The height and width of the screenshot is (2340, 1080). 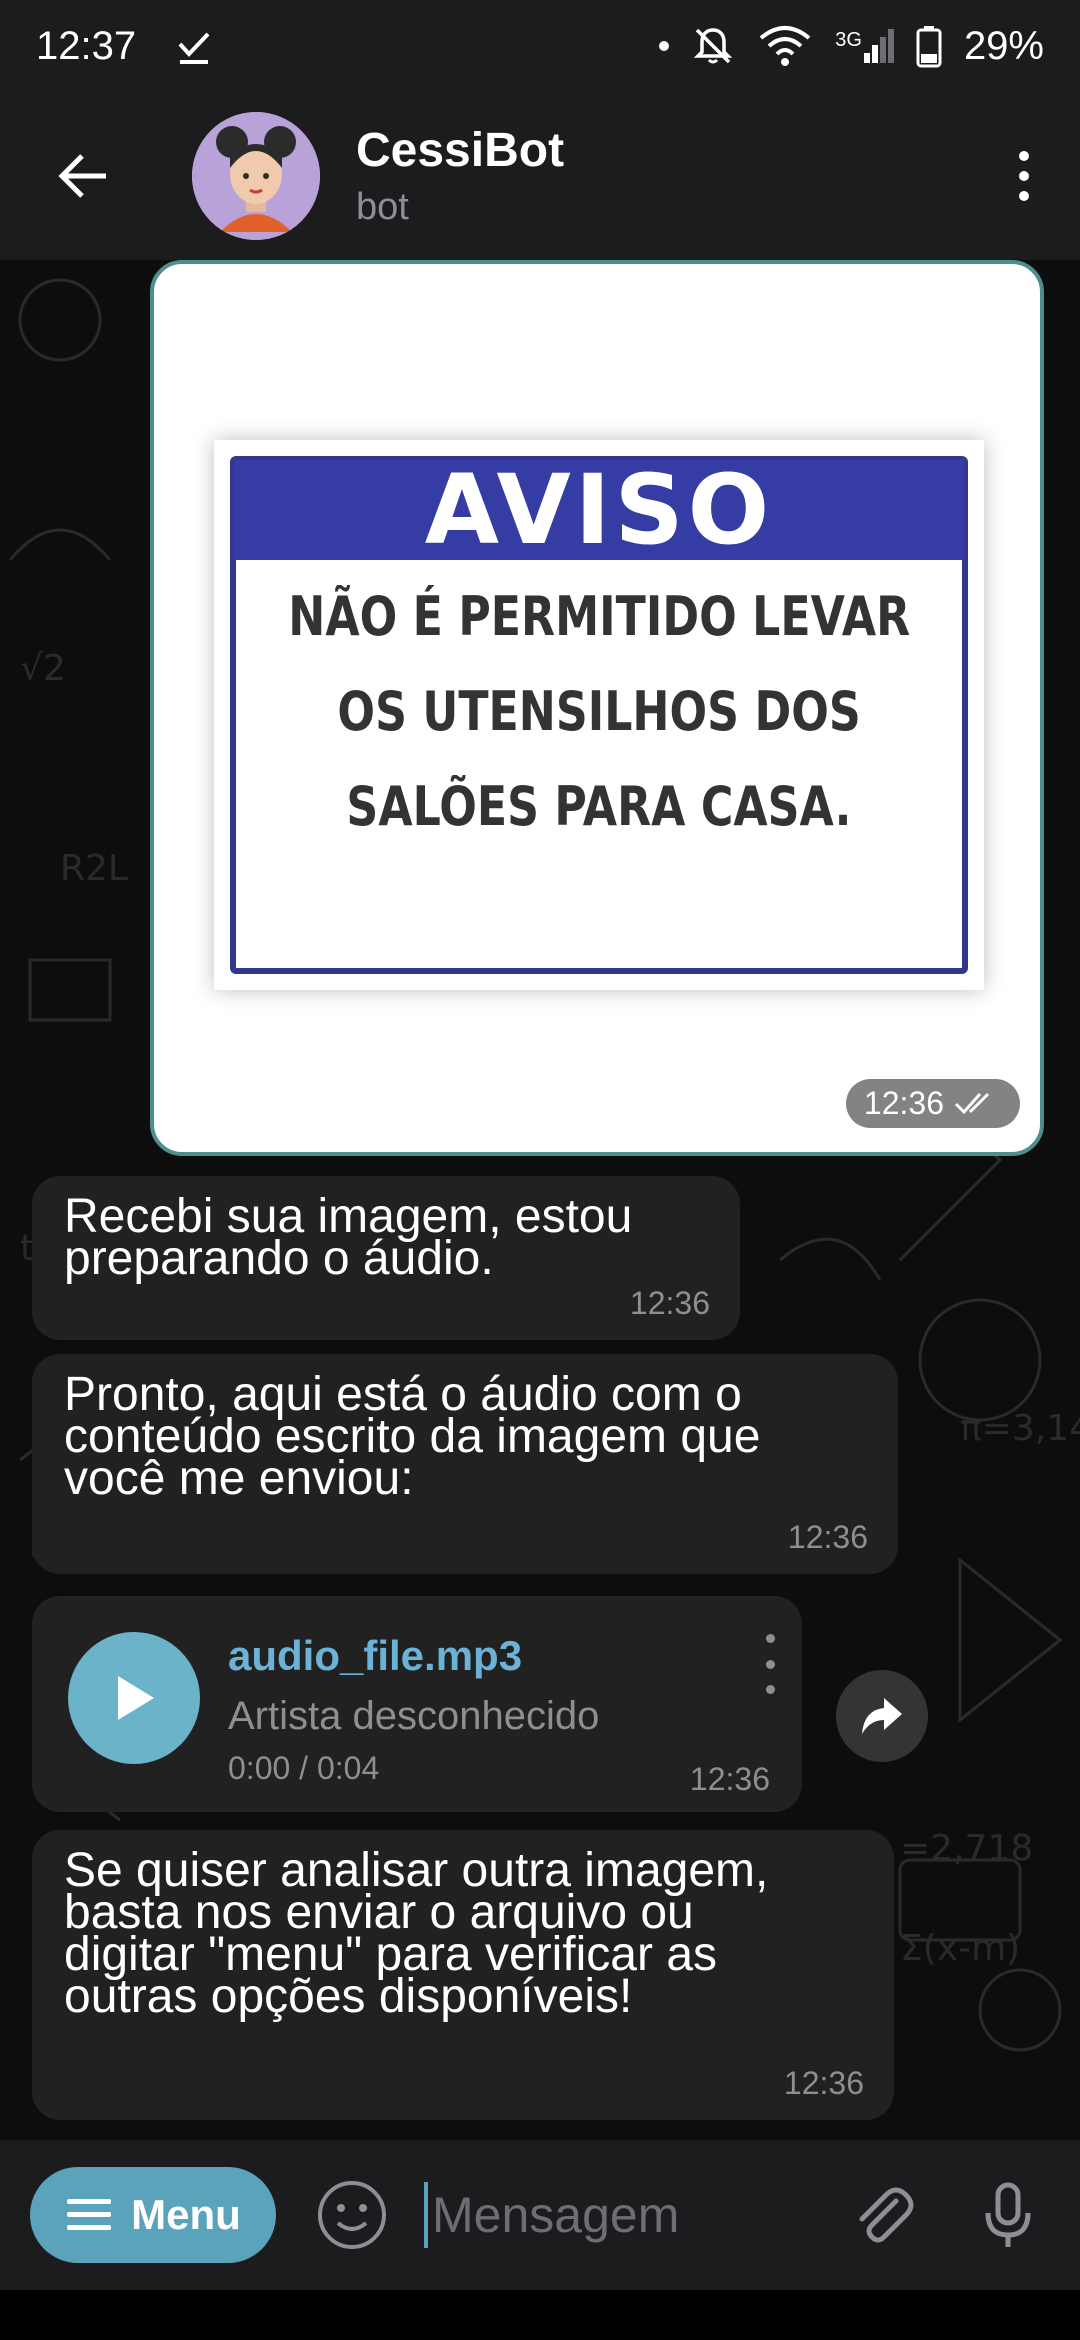 I want to click on signal-icon: 3G, so click(x=864, y=46).